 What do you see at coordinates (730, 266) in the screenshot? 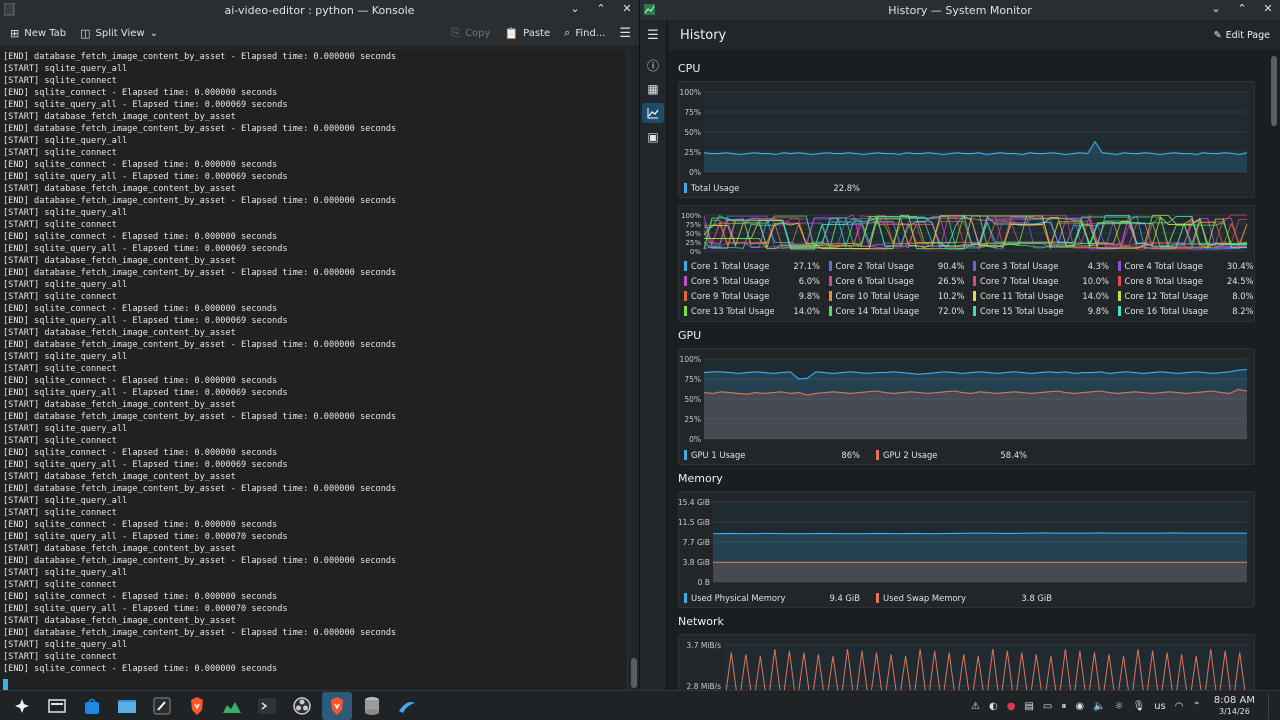
I see `legend-label: Core 1 Total Usage` at bounding box center [730, 266].